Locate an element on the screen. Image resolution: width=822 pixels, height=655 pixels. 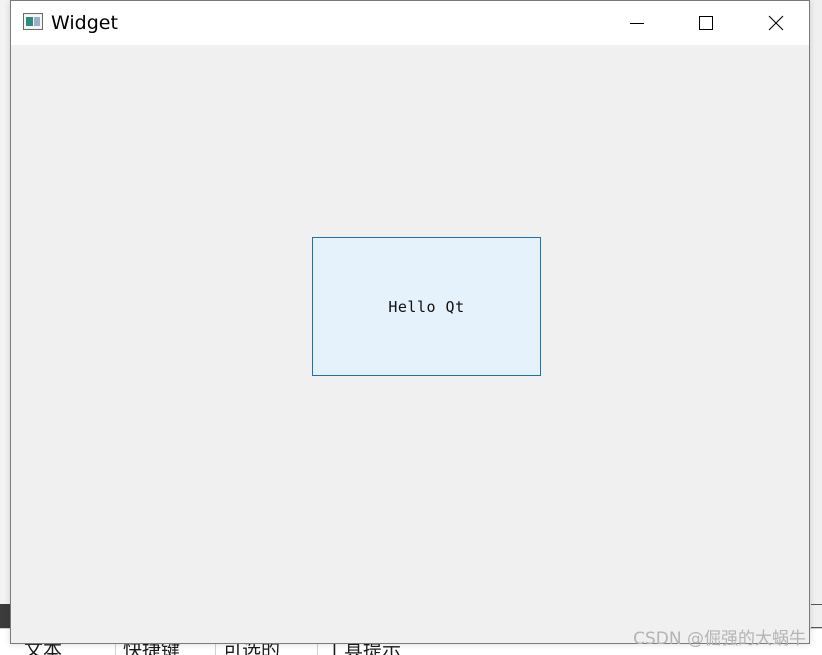
close-icon is located at coordinates (776, 23).